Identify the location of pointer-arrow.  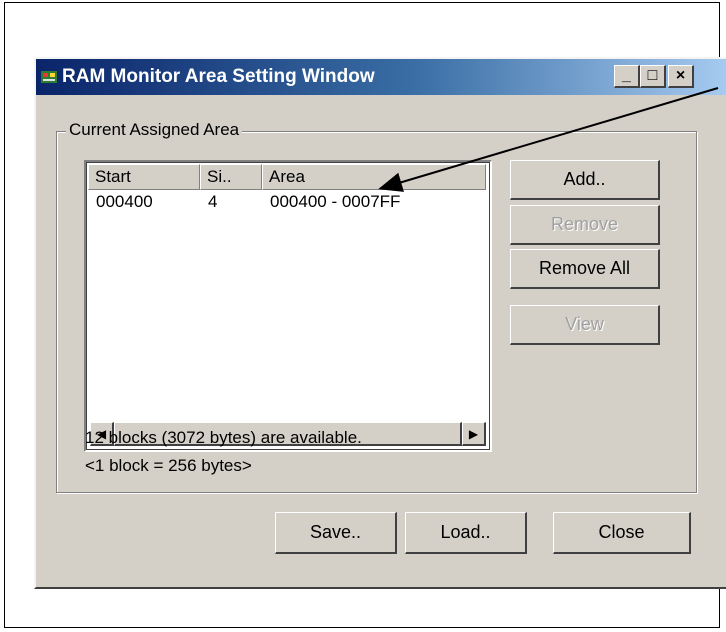
(548, 139).